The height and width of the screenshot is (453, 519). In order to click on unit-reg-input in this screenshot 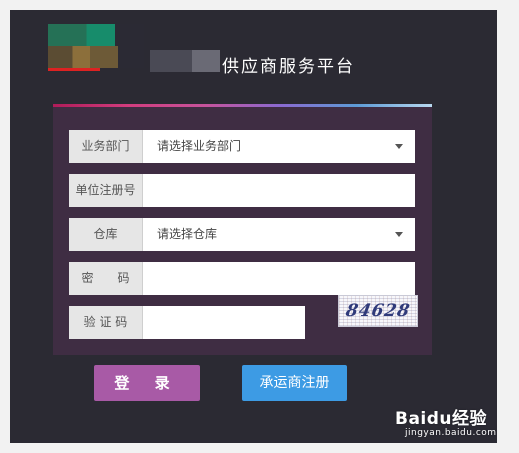, I will do `click(279, 190)`.